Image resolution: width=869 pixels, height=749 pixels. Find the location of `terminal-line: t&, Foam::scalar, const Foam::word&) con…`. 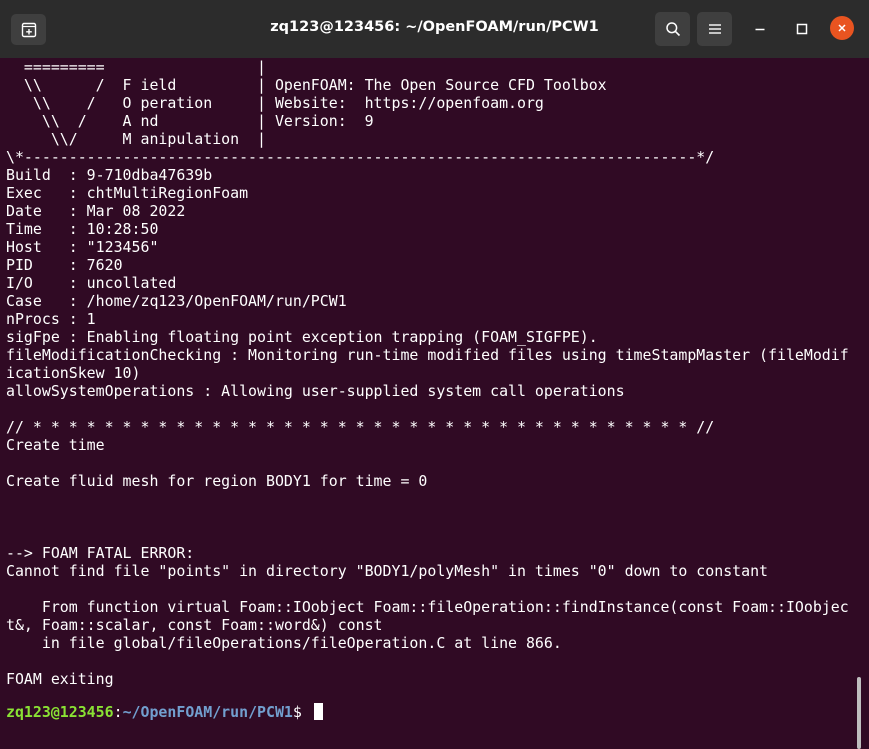

terminal-line: t&, Foam::scalar, const Foam::word&) con… is located at coordinates (194, 625).